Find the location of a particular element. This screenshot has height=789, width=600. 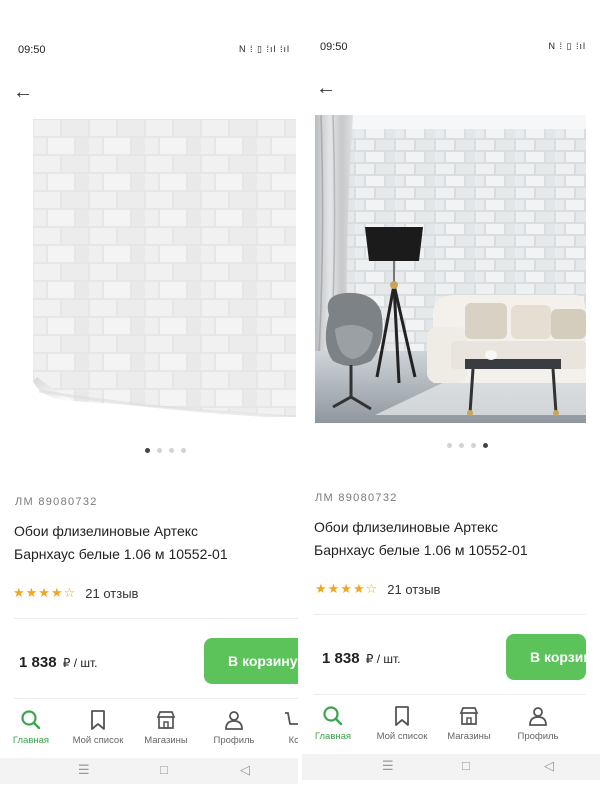

bottom-tab-bar: Главная Мой список Магазины Профиль is located at coordinates (451, 729).